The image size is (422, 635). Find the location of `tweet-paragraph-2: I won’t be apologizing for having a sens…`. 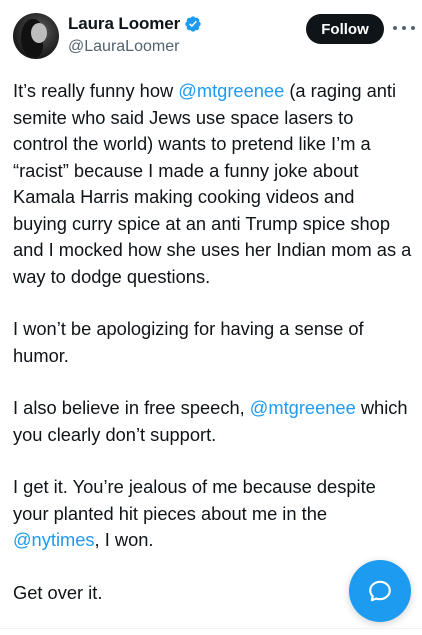

tweet-paragraph-2: I won’t be apologizing for having a sens… is located at coordinates (188, 342).